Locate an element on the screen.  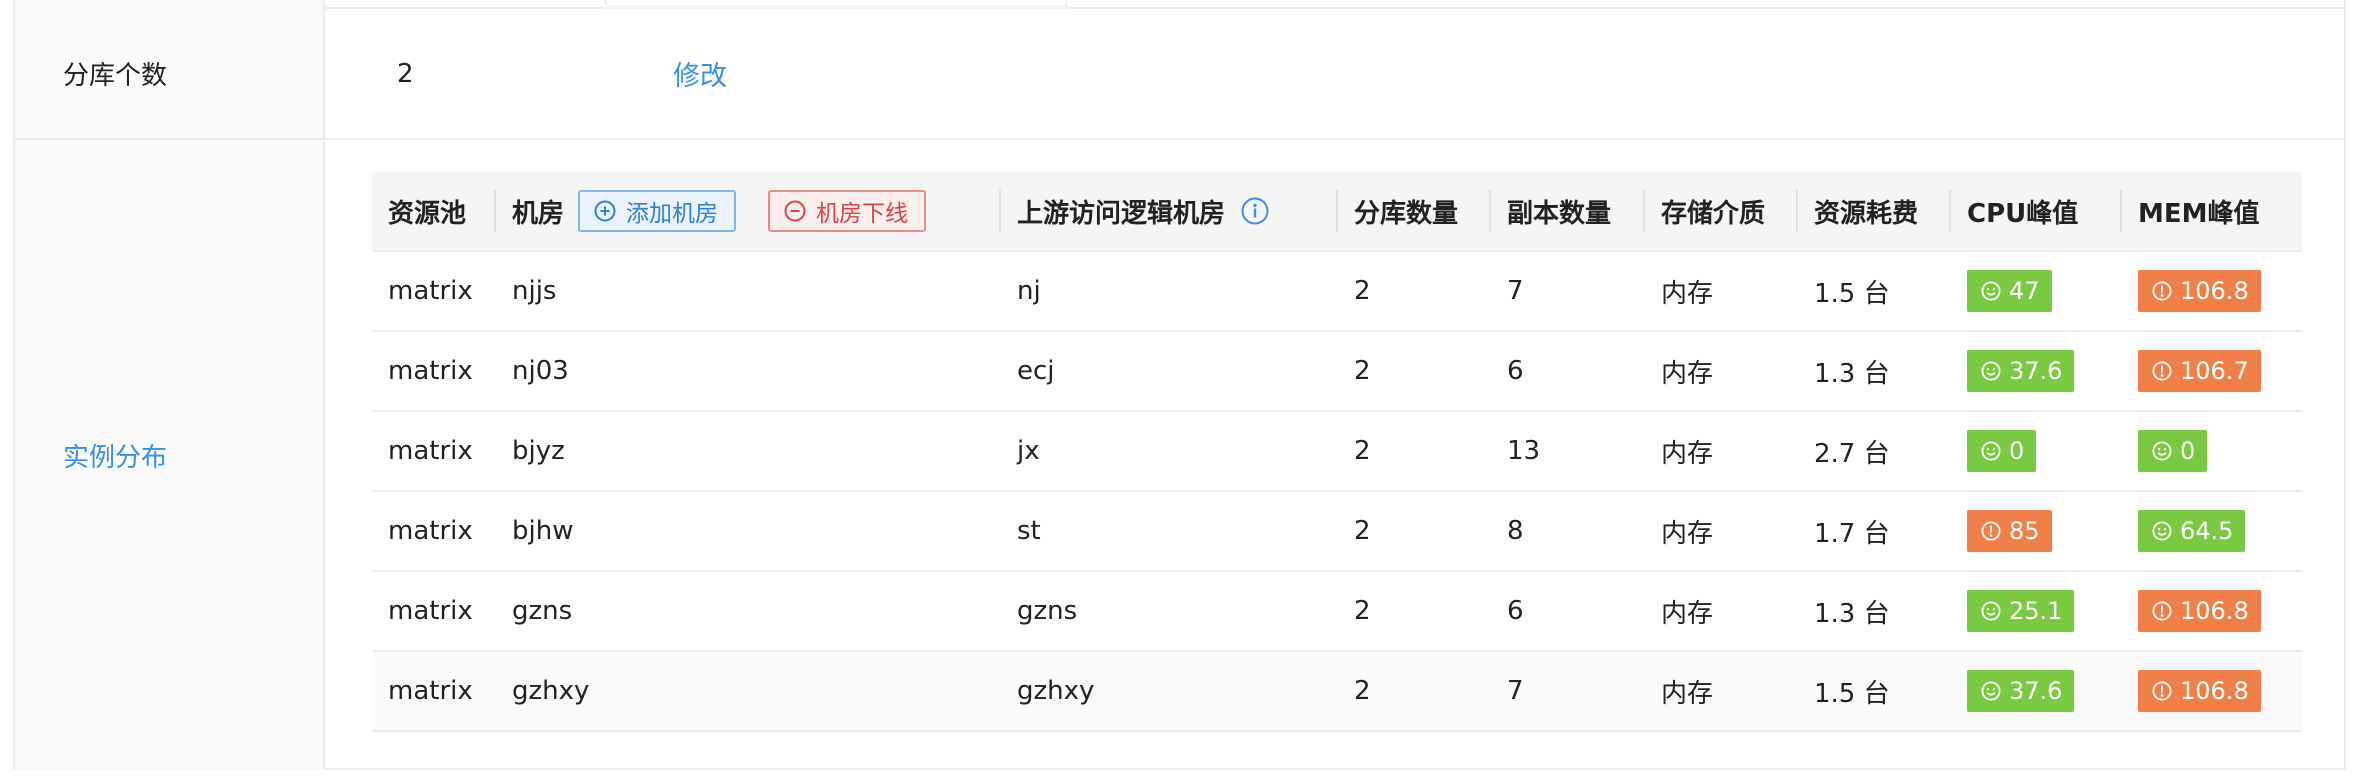
cpu-peak-tag: 0 is located at coordinates (2002, 451).